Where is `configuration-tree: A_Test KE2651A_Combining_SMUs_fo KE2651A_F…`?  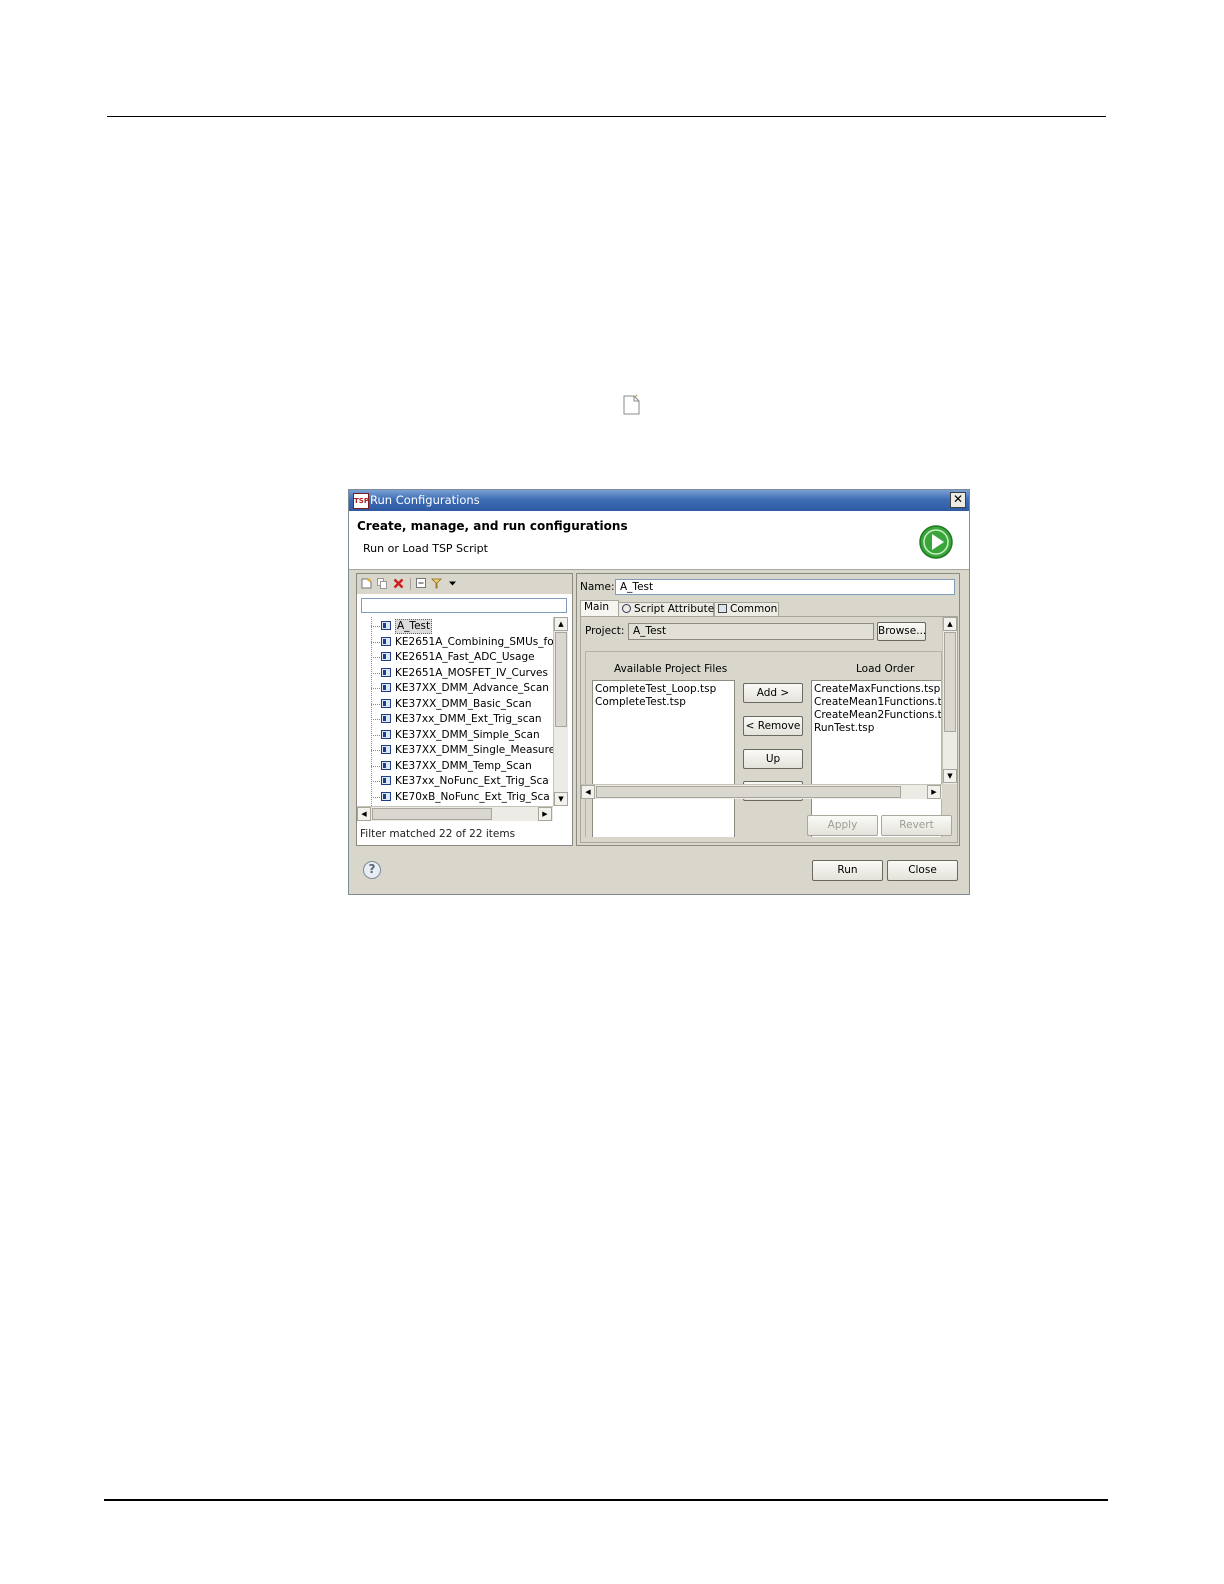
configuration-tree: A_Test KE2651A_Combining_SMUs_fo KE2651A_F… is located at coordinates (455, 711).